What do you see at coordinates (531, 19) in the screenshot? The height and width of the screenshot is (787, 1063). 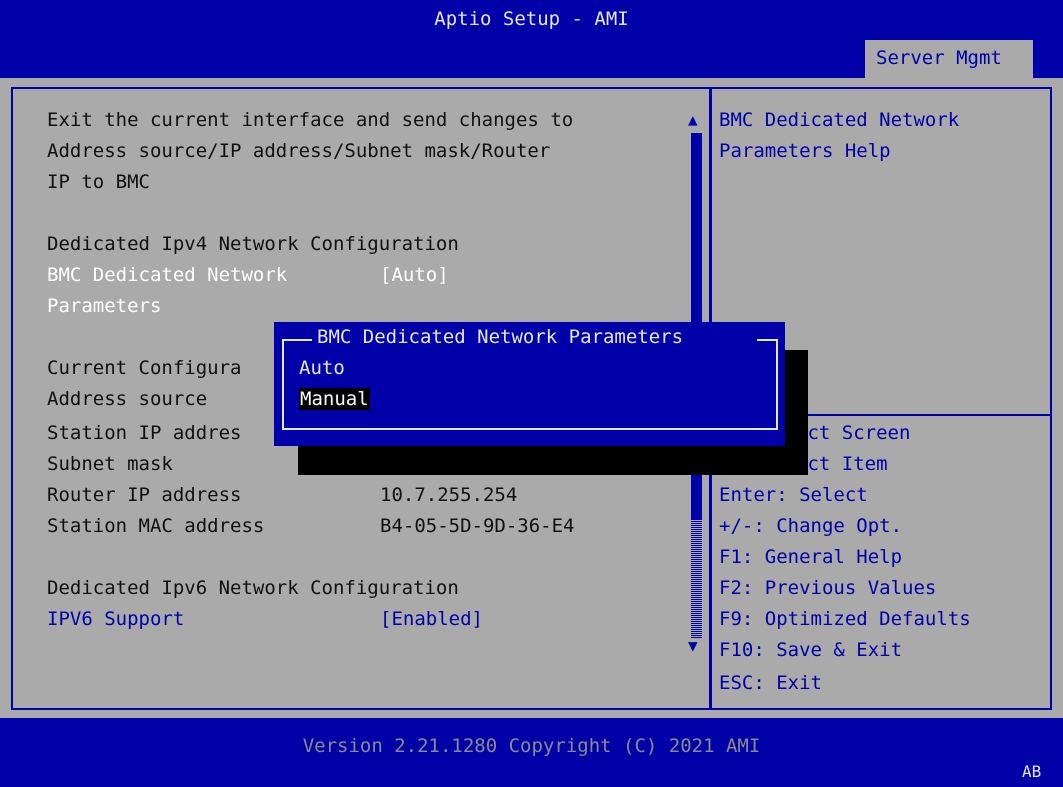 I see `app-title: Aptio Setup - AMI` at bounding box center [531, 19].